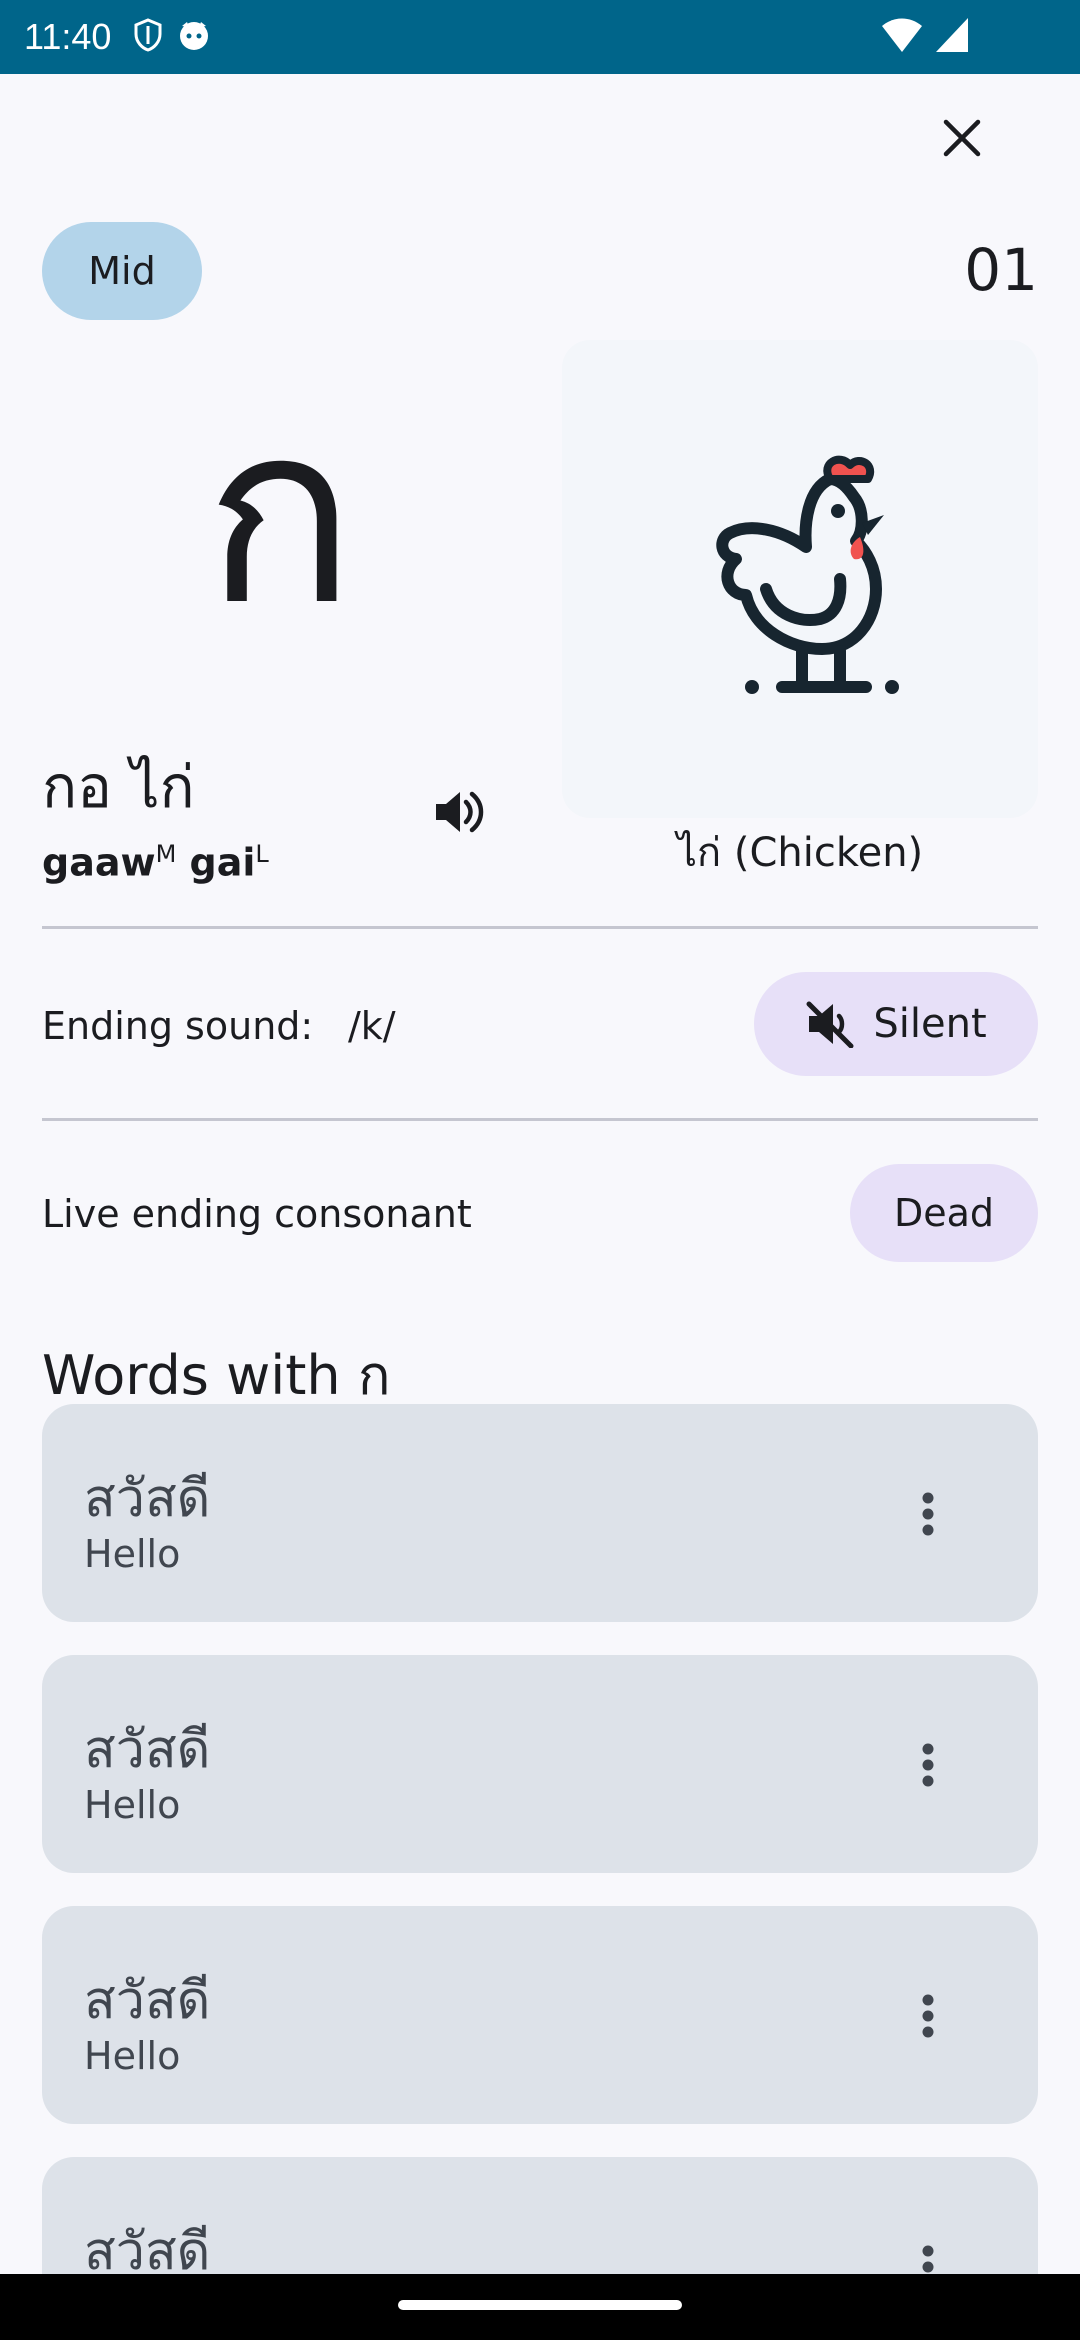  What do you see at coordinates (178, 1026) in the screenshot?
I see `ending-sound-label: Ending sound:` at bounding box center [178, 1026].